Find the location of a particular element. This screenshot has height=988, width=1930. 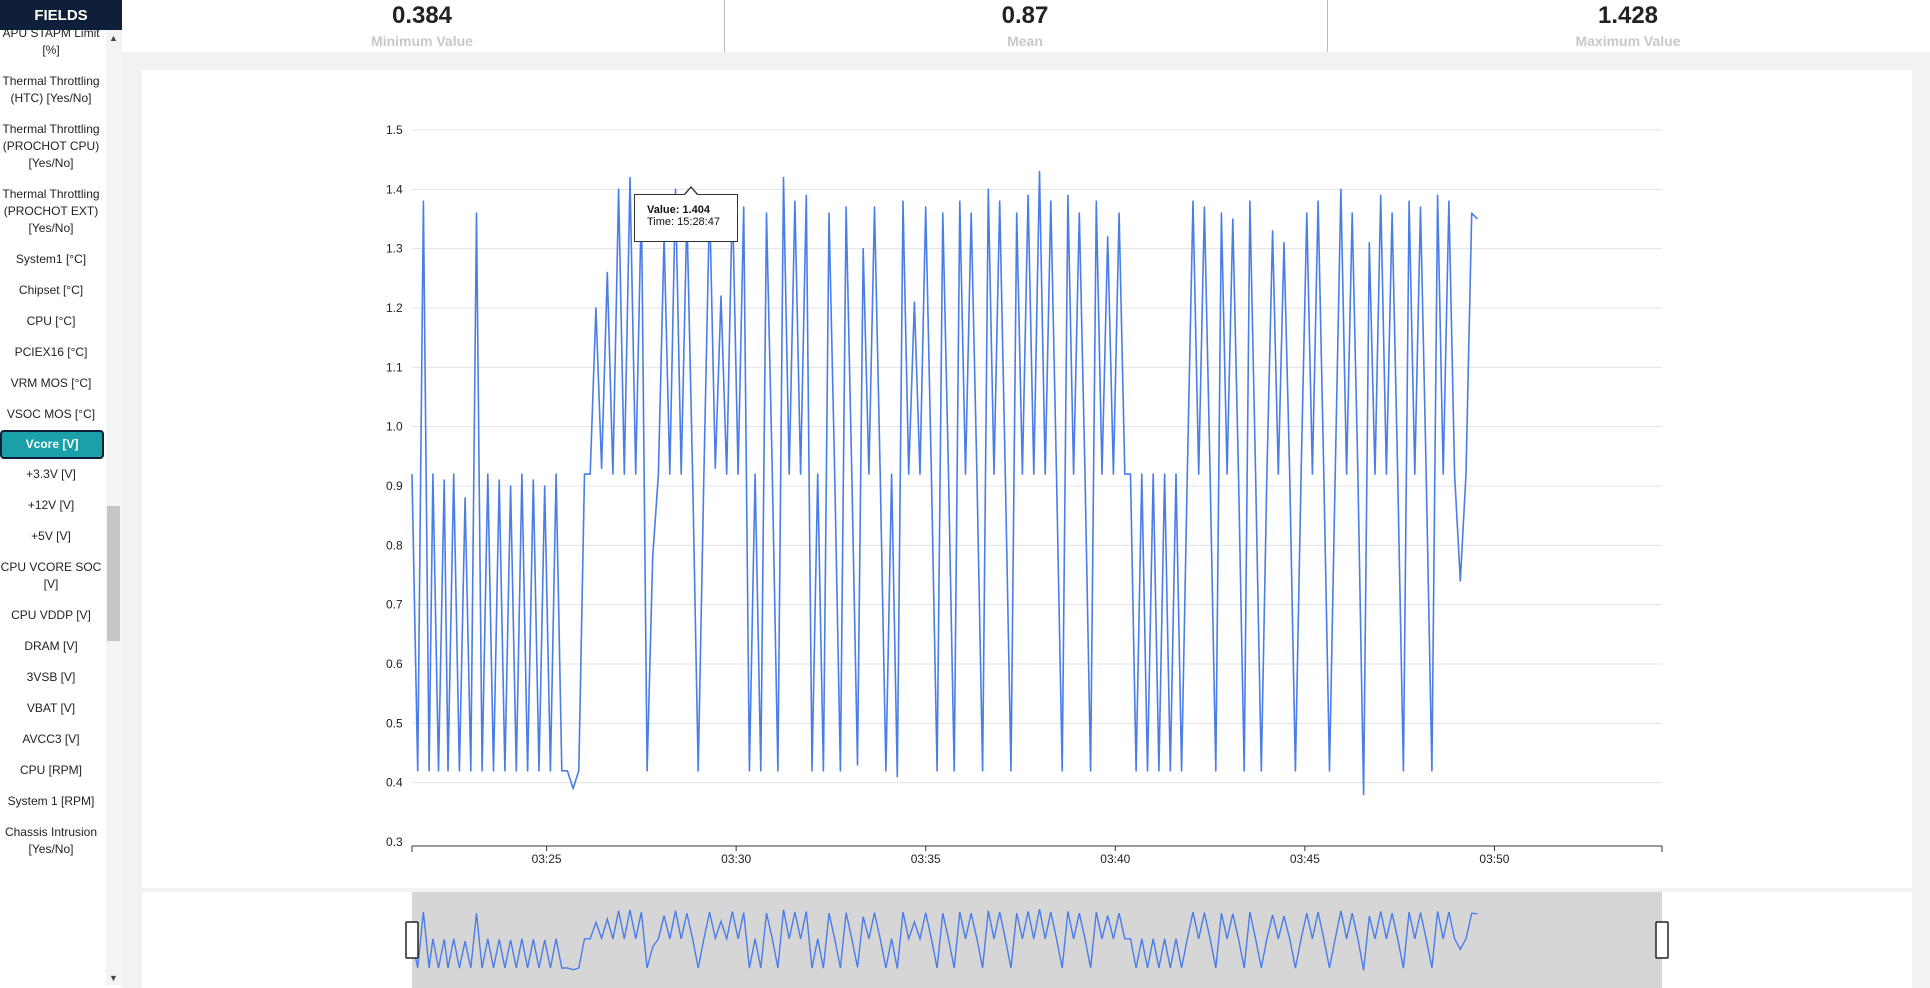

fields-header: FIELDS is located at coordinates (61, 15).